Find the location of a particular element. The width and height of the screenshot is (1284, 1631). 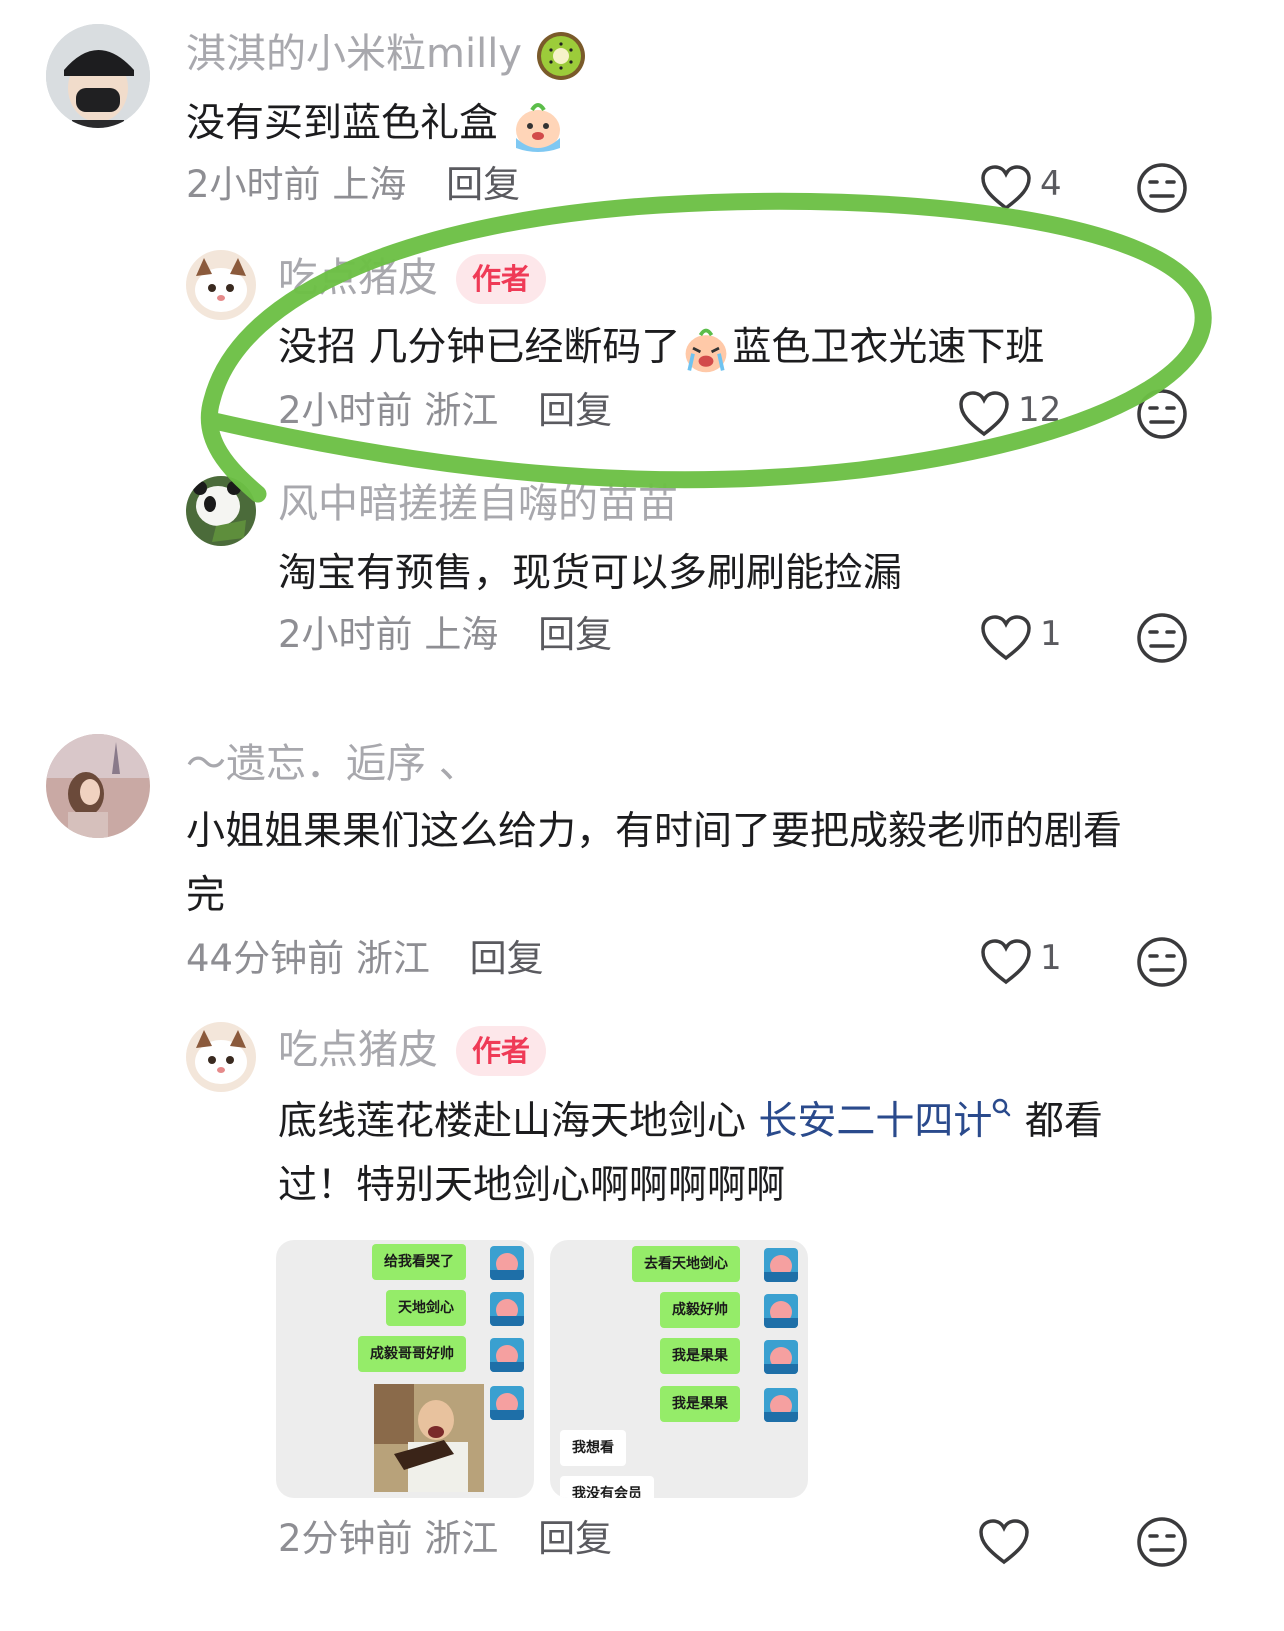

reply-text-line: 过！特别天地剑心啊啊啊啊啊 is located at coordinates (532, 1185).